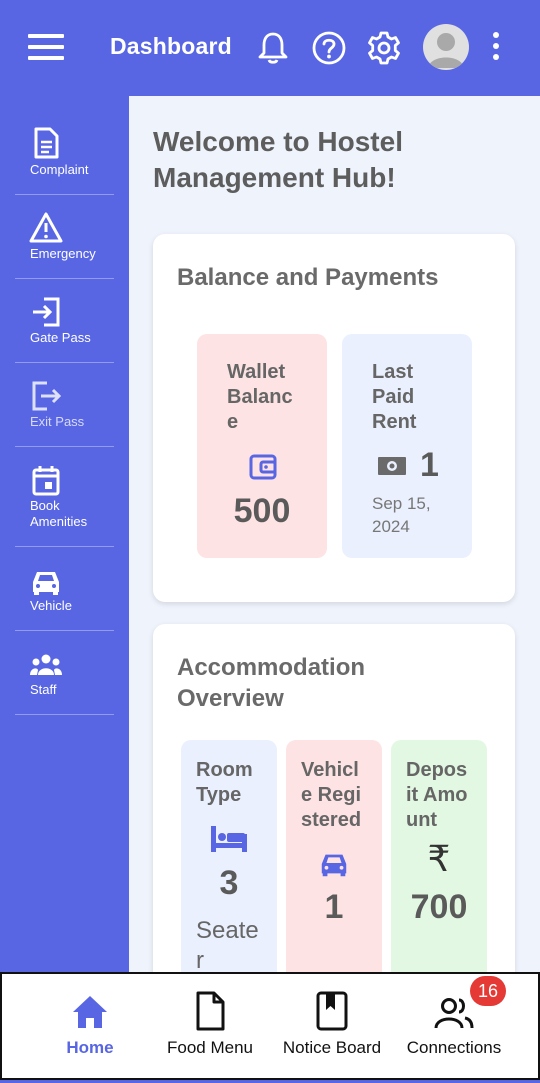 The image size is (540, 1083). Describe the element at coordinates (437, 795) in the screenshot. I see `tile-label: Deposit Amount` at that location.